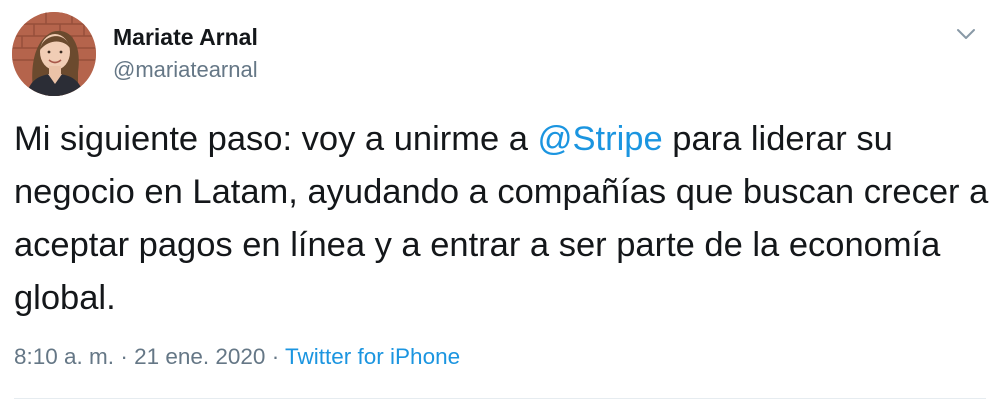  I want to click on tweet-time: 8:10 a. m., so click(64, 356).